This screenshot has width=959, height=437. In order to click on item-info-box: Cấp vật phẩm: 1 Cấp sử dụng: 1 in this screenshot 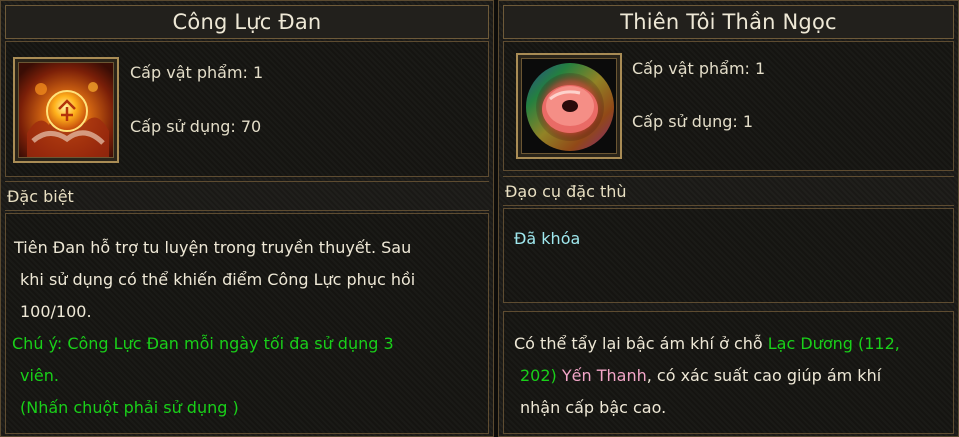, I will do `click(728, 106)`.